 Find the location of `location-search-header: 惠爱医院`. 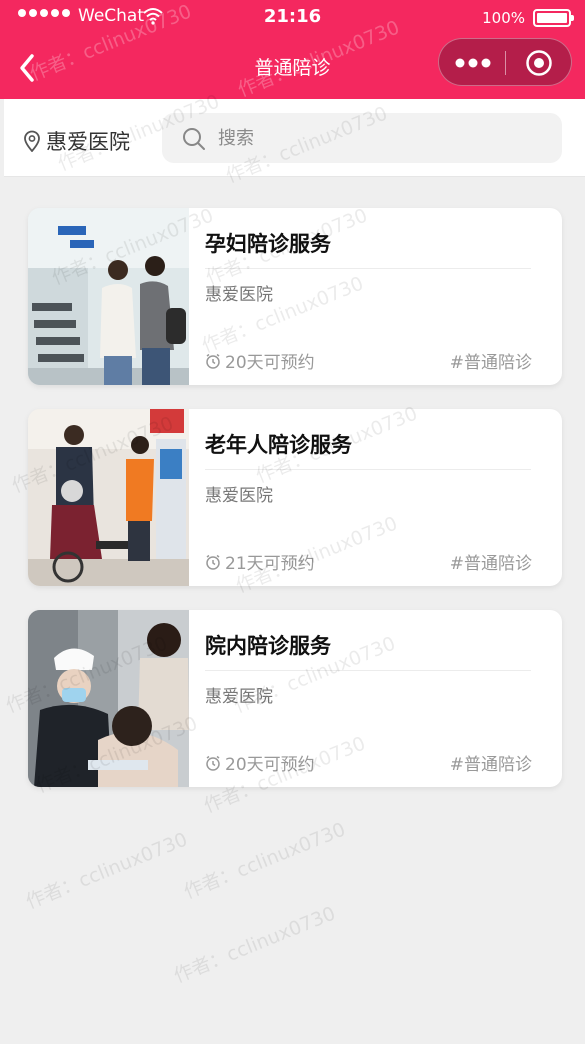

location-search-header: 惠爱医院 is located at coordinates (294, 138).